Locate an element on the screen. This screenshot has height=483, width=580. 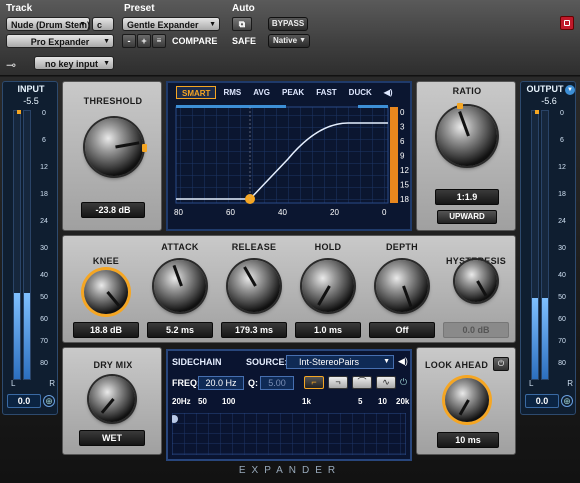
frequency-tick: 20k is located at coordinates (403, 401).